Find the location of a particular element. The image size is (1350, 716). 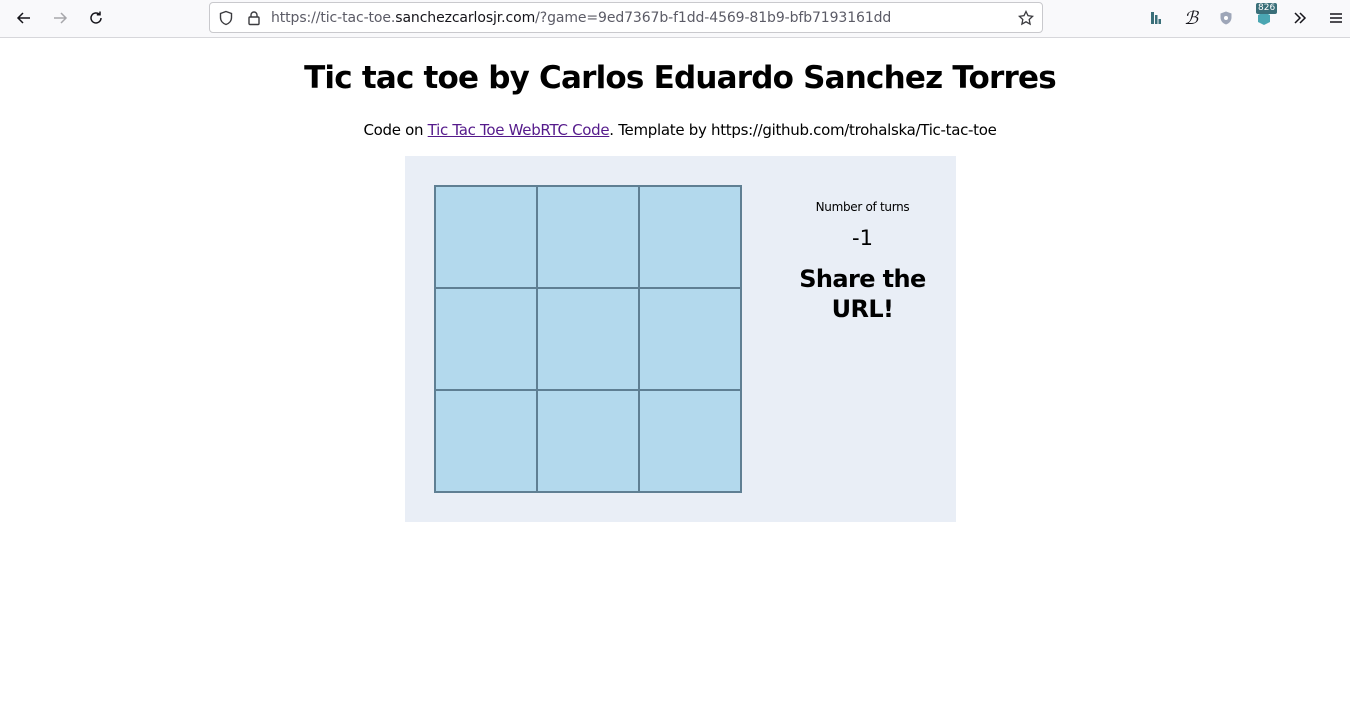

reload-button is located at coordinates (96, 18).